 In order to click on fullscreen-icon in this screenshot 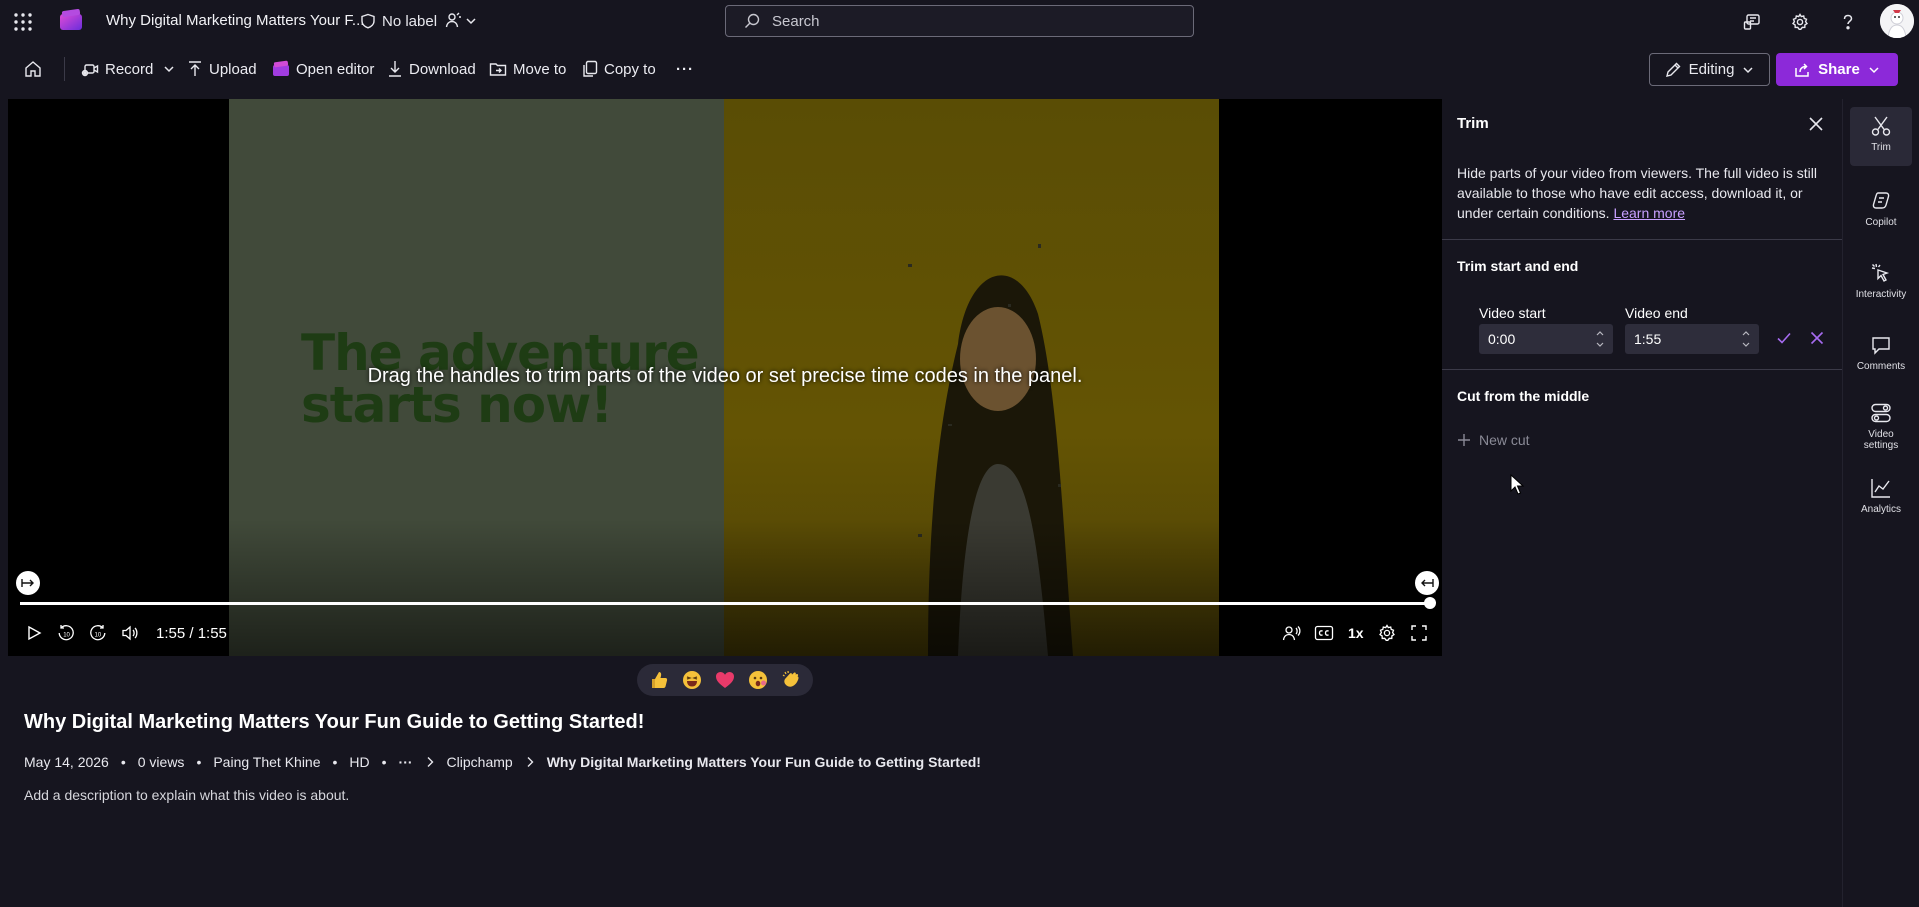, I will do `click(1419, 633)`.